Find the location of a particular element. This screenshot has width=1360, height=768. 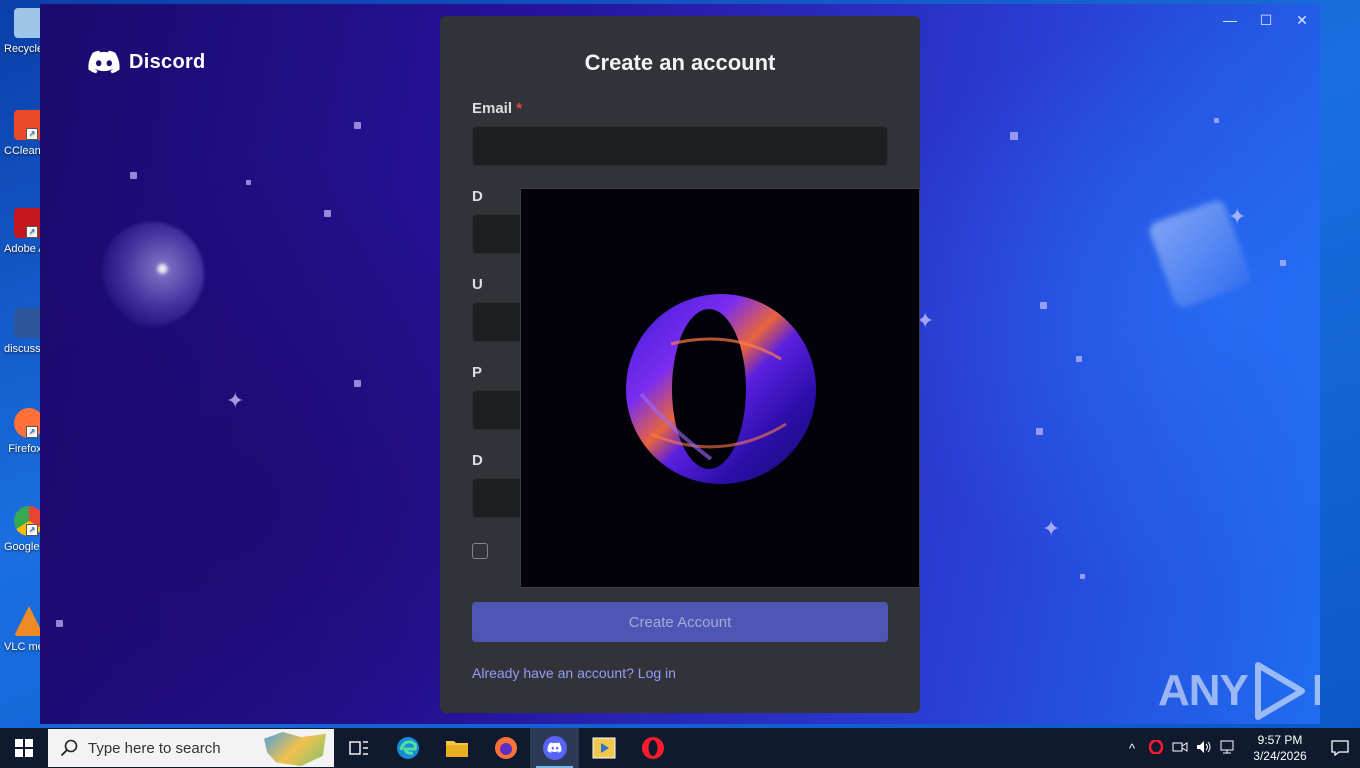

email-field is located at coordinates (680, 146).